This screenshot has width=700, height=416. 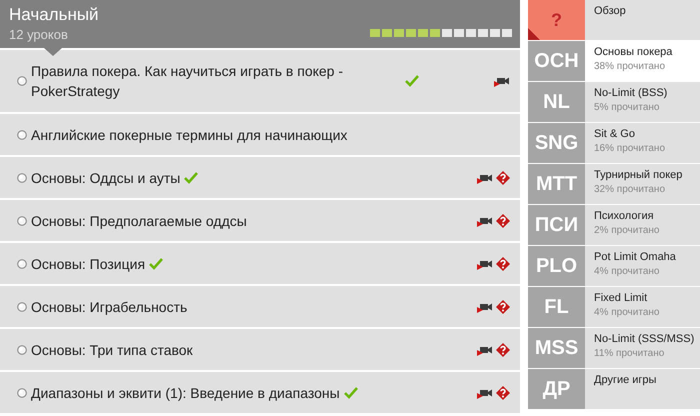 What do you see at coordinates (630, 149) in the screenshot?
I see `read-percentage: 16% прочитано` at bounding box center [630, 149].